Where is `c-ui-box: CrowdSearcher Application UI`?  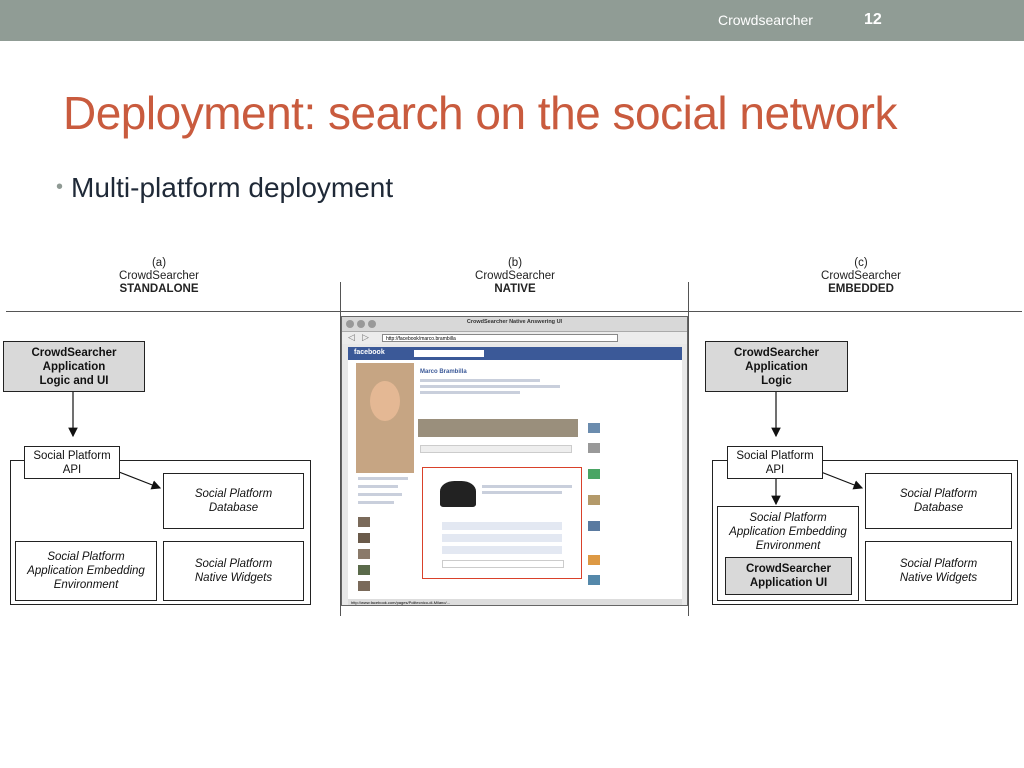
c-ui-box: CrowdSearcher Application UI is located at coordinates (788, 576).